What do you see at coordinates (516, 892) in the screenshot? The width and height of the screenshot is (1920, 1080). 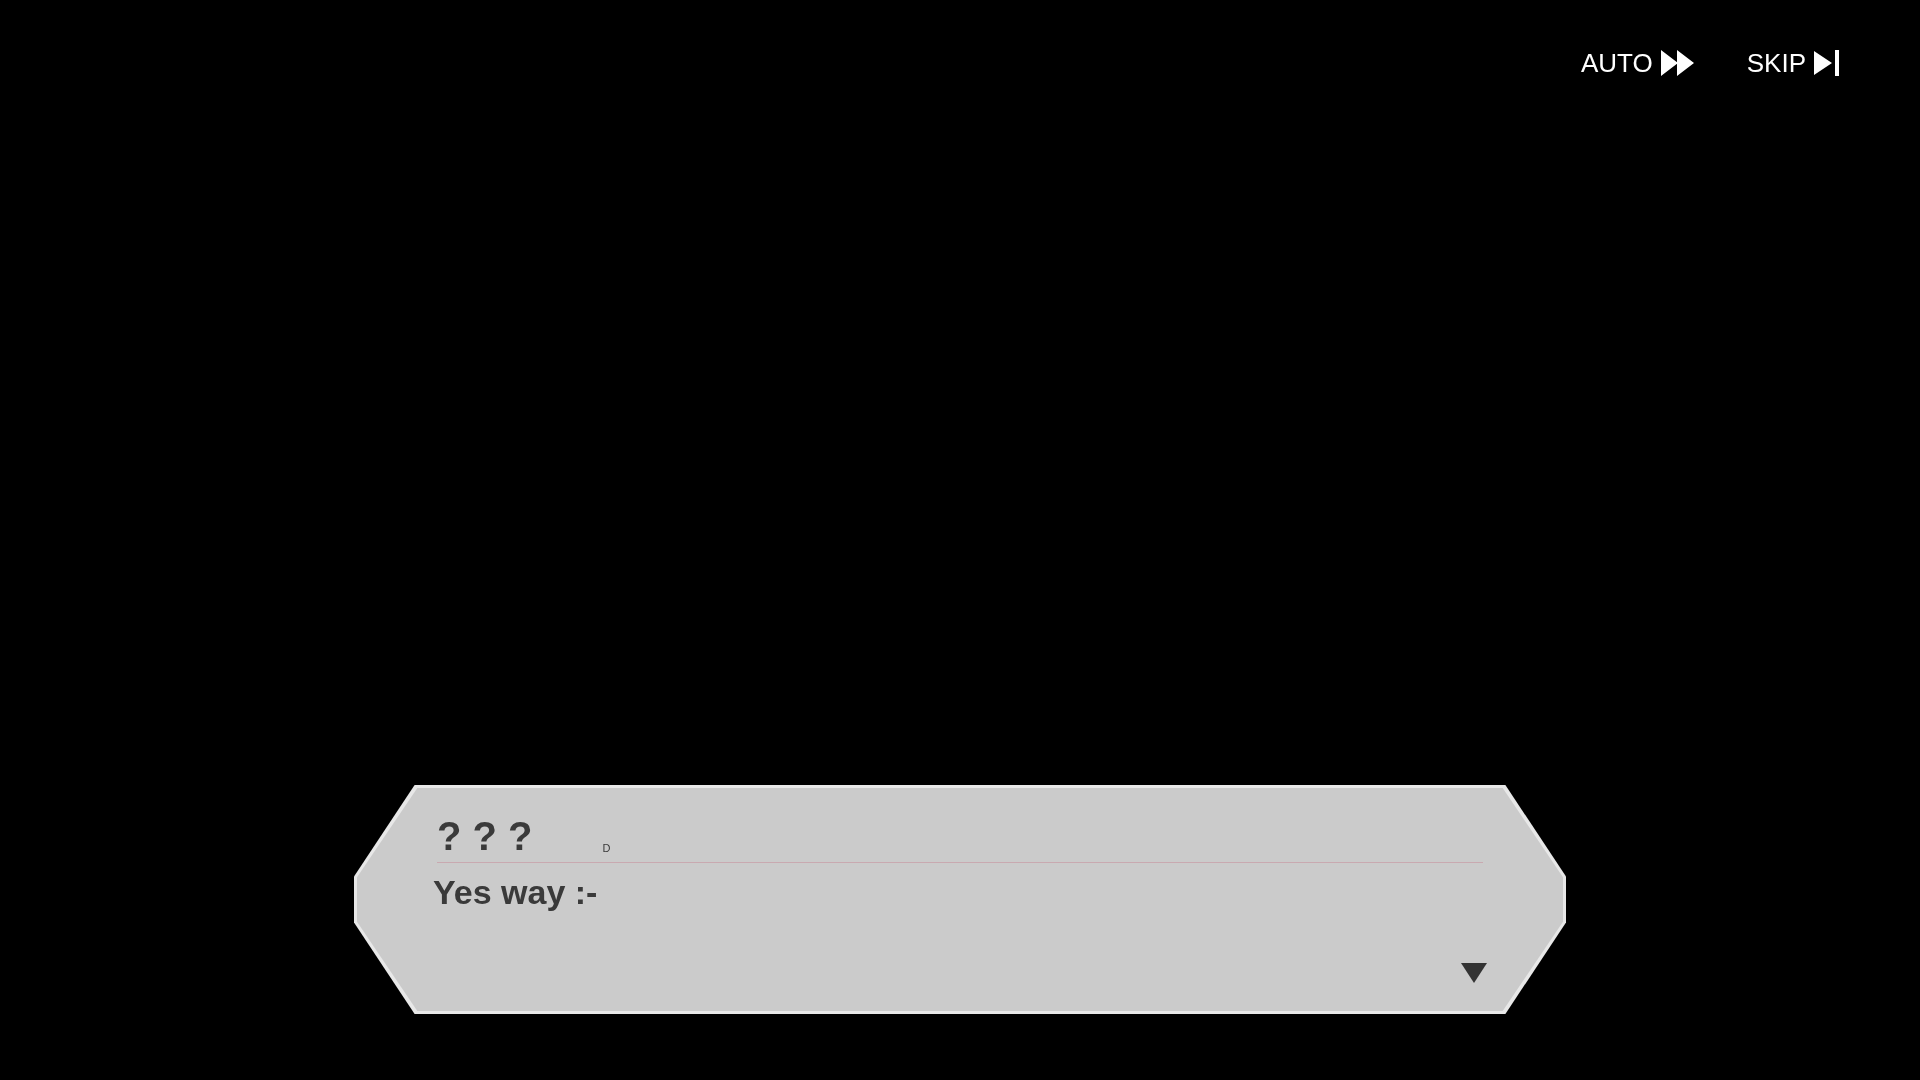 I see `dialogue-text: Yes way :-` at bounding box center [516, 892].